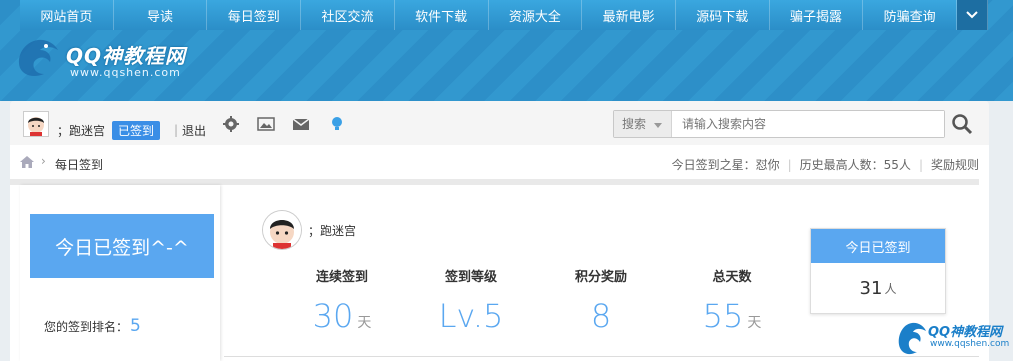 Image resolution: width=1013 pixels, height=361 pixels. What do you see at coordinates (301, 124) in the screenshot?
I see `mail-icon` at bounding box center [301, 124].